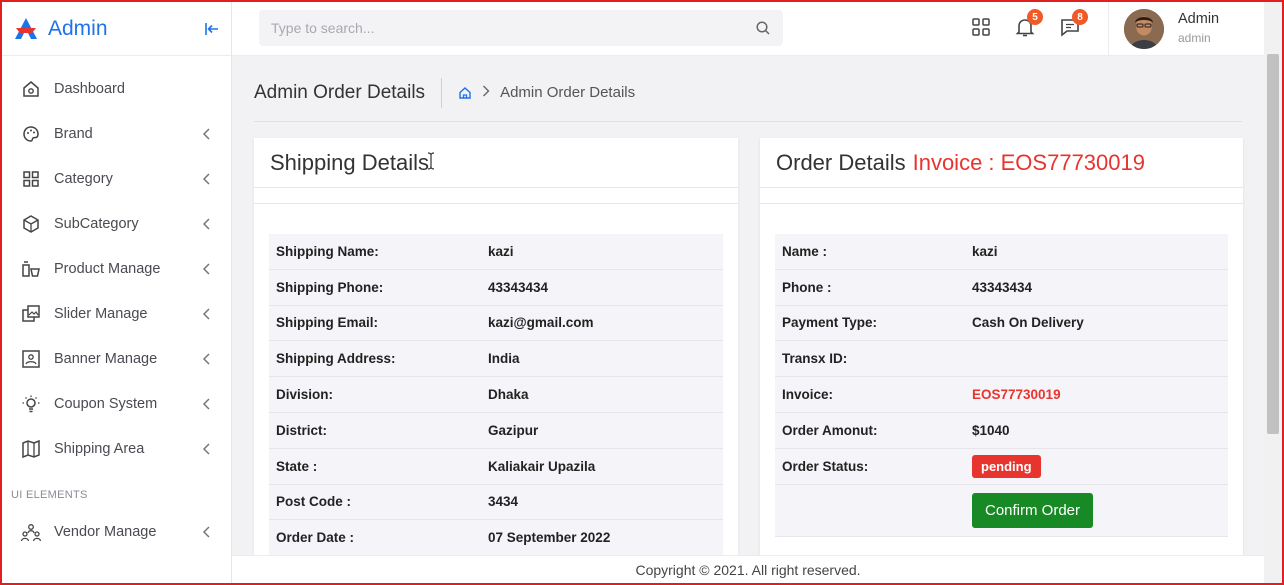 The image size is (1284, 585). Describe the element at coordinates (513, 430) in the screenshot. I see `row-value: Gazipur` at that location.